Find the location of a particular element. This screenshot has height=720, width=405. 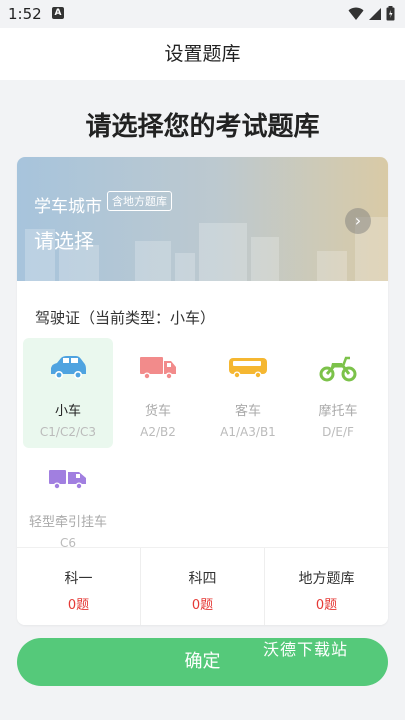

local-bank-tag: 含地方题库 is located at coordinates (139, 201).